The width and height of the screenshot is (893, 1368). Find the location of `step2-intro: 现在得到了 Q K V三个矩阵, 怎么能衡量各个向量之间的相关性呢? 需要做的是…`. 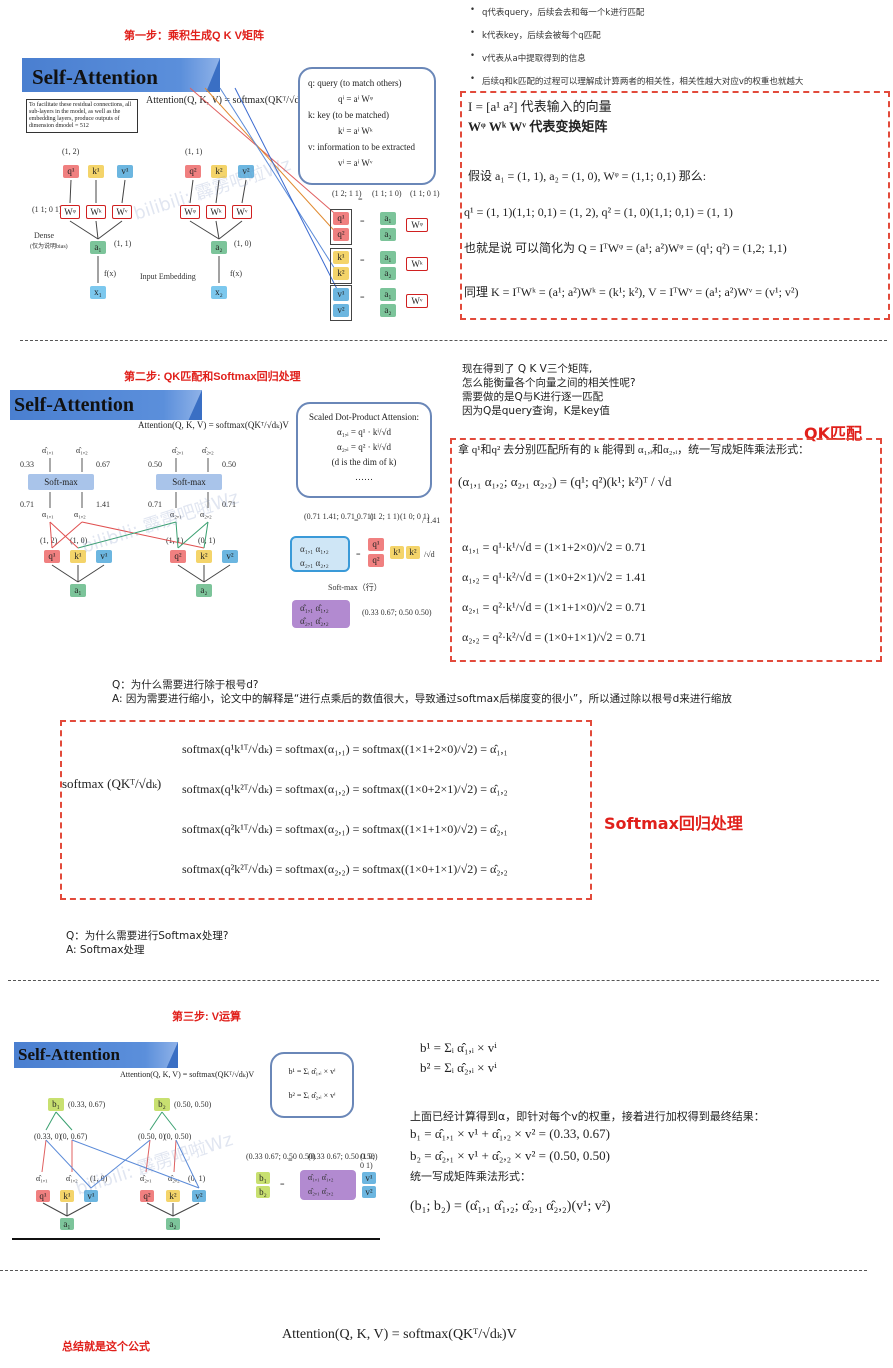

step2-intro: 现在得到了 Q K V三个矩阵, 怎么能衡量各个向量之间的相关性呢? 需要做的是… is located at coordinates (549, 390).